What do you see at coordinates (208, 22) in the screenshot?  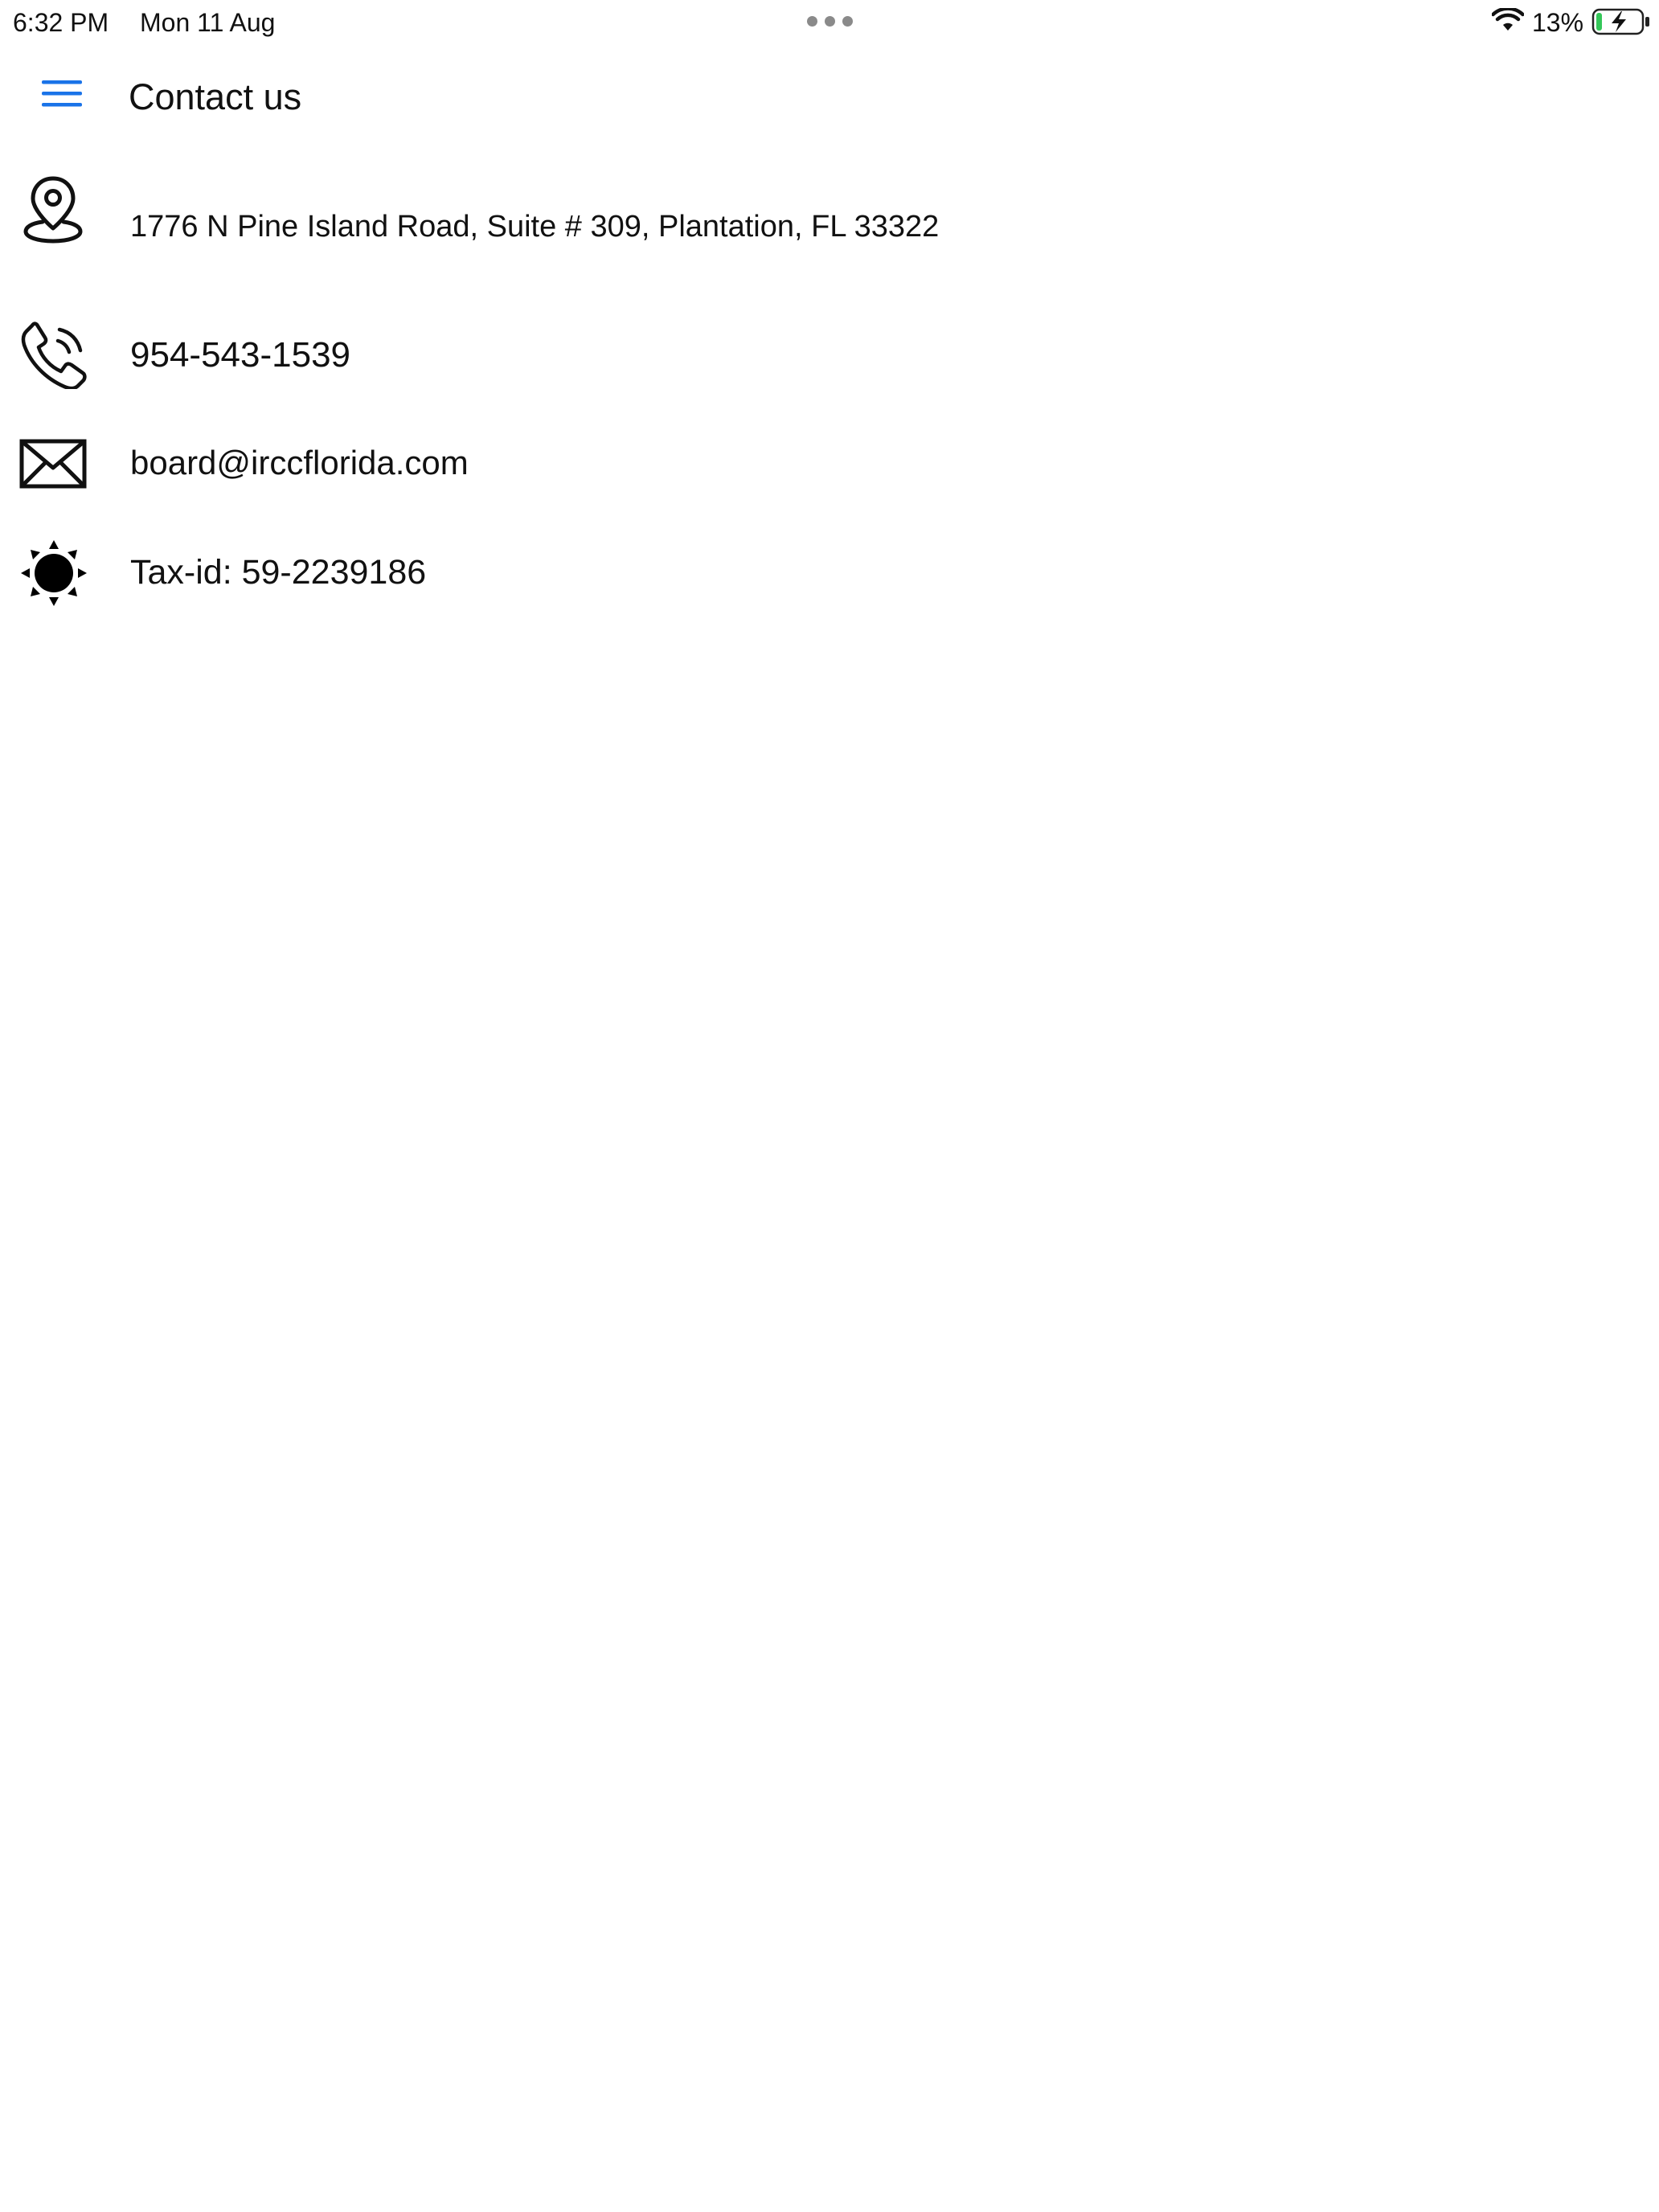 I see `status-date: Mon 11 Aug` at bounding box center [208, 22].